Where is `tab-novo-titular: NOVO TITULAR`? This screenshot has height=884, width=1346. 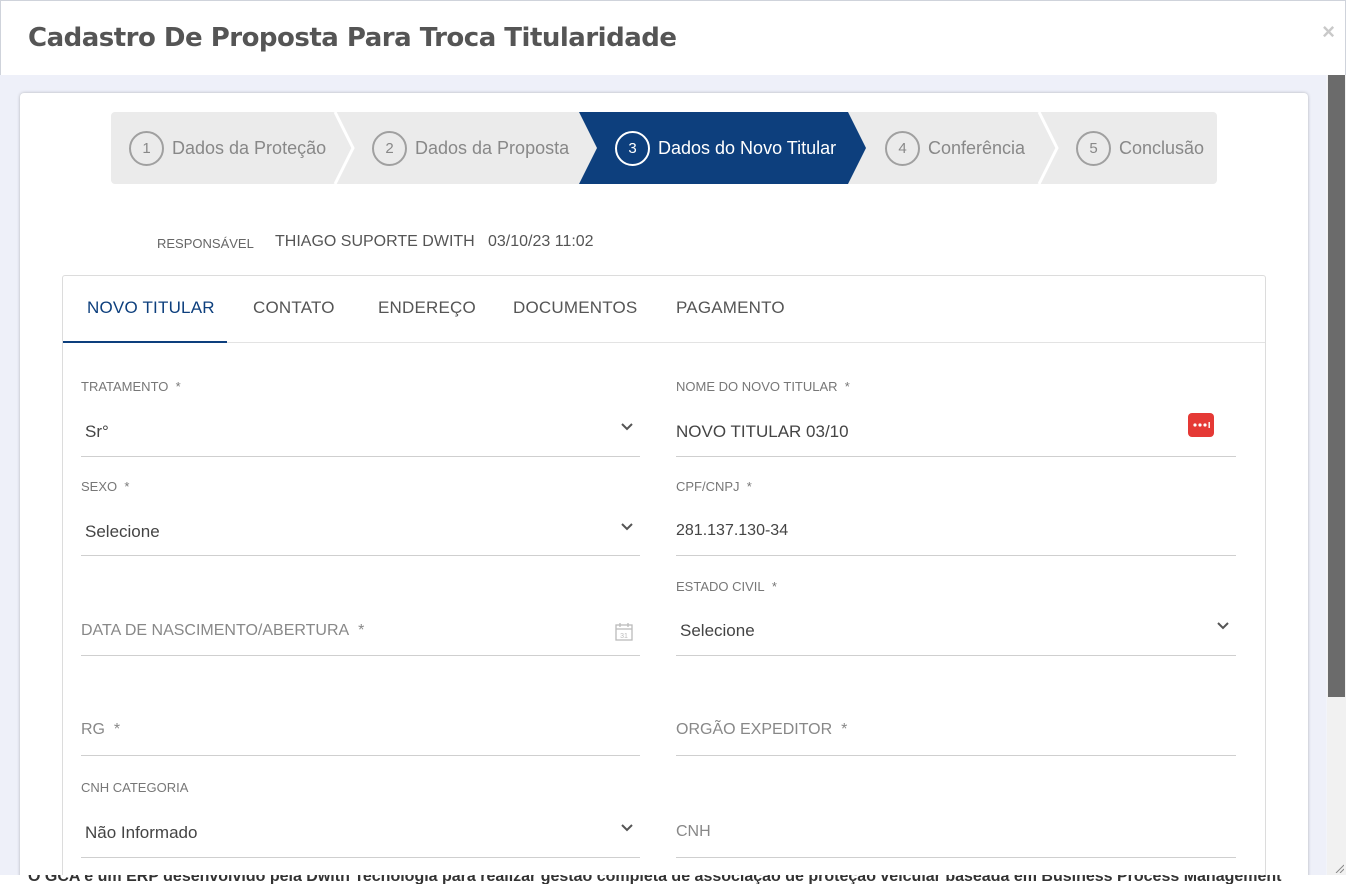 tab-novo-titular: NOVO TITULAR is located at coordinates (151, 308).